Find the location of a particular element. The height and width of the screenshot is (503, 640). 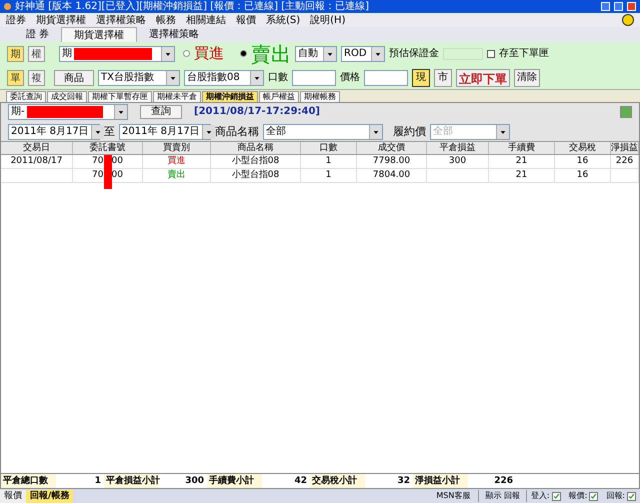

menu-item: 報價 is located at coordinates (246, 20).